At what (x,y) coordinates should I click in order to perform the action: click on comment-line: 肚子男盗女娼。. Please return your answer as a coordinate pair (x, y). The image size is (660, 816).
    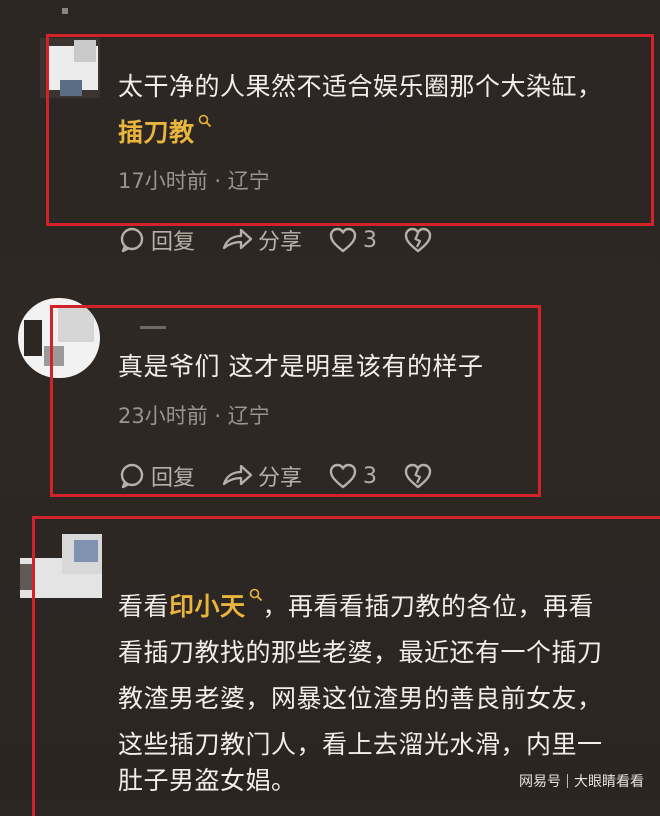
    Looking at the image, I should click on (207, 780).